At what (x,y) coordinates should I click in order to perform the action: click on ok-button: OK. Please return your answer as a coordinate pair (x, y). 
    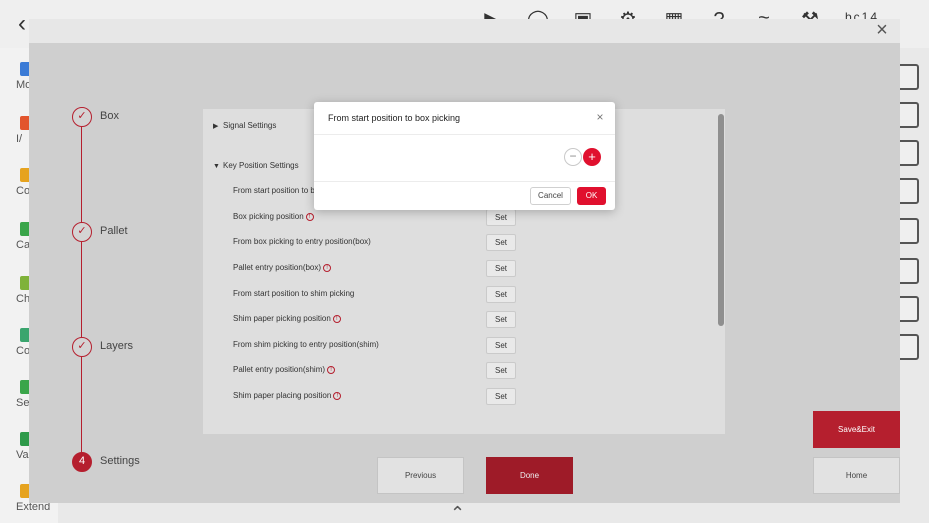
    Looking at the image, I should click on (591, 196).